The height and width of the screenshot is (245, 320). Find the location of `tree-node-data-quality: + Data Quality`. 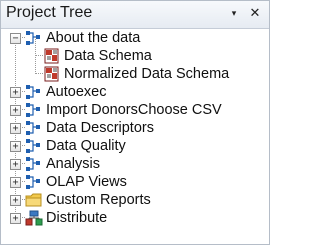

tree-node-data-quality: + Data Quality is located at coordinates (135, 146).